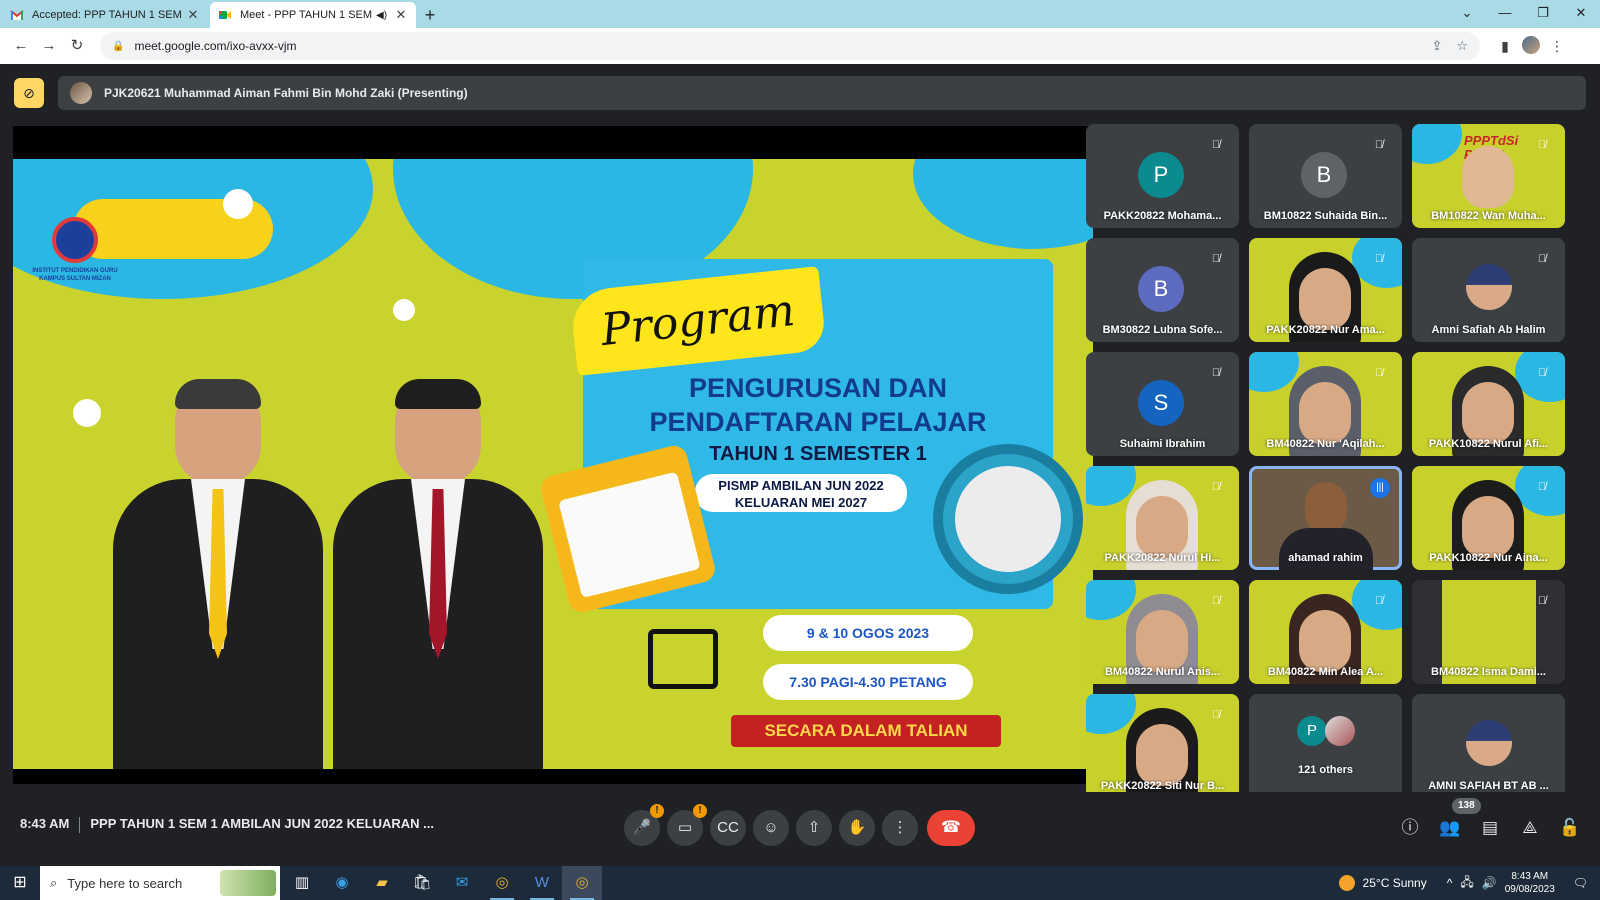  I want to click on participant-photo, so click(1489, 743).